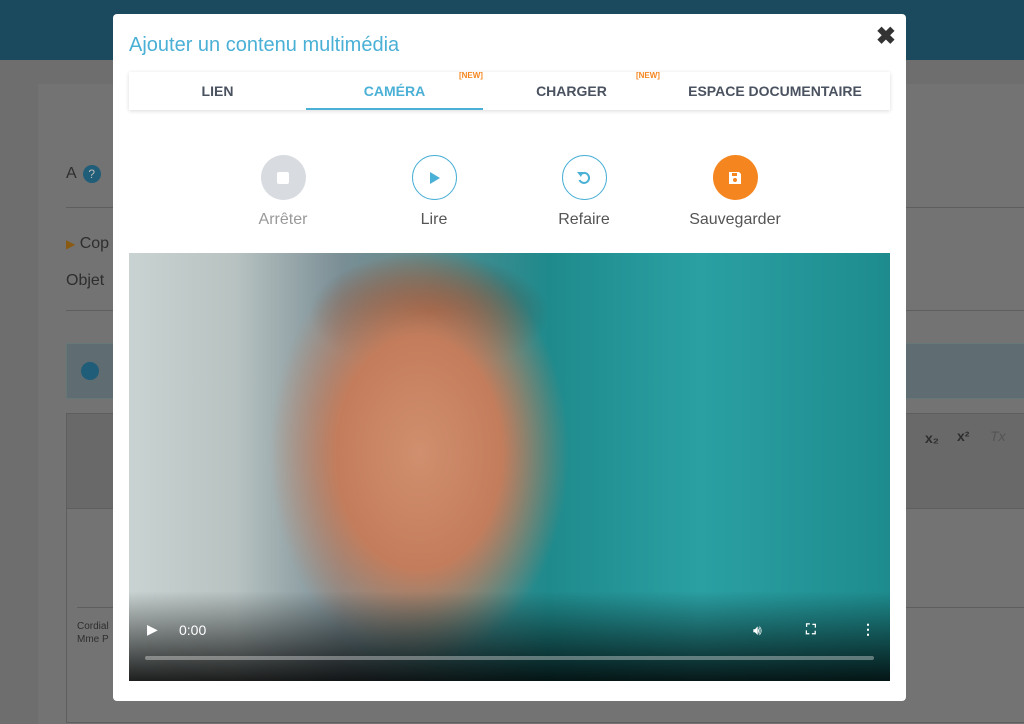 This screenshot has width=1024, height=724. What do you see at coordinates (434, 177) in the screenshot?
I see `play-icon` at bounding box center [434, 177].